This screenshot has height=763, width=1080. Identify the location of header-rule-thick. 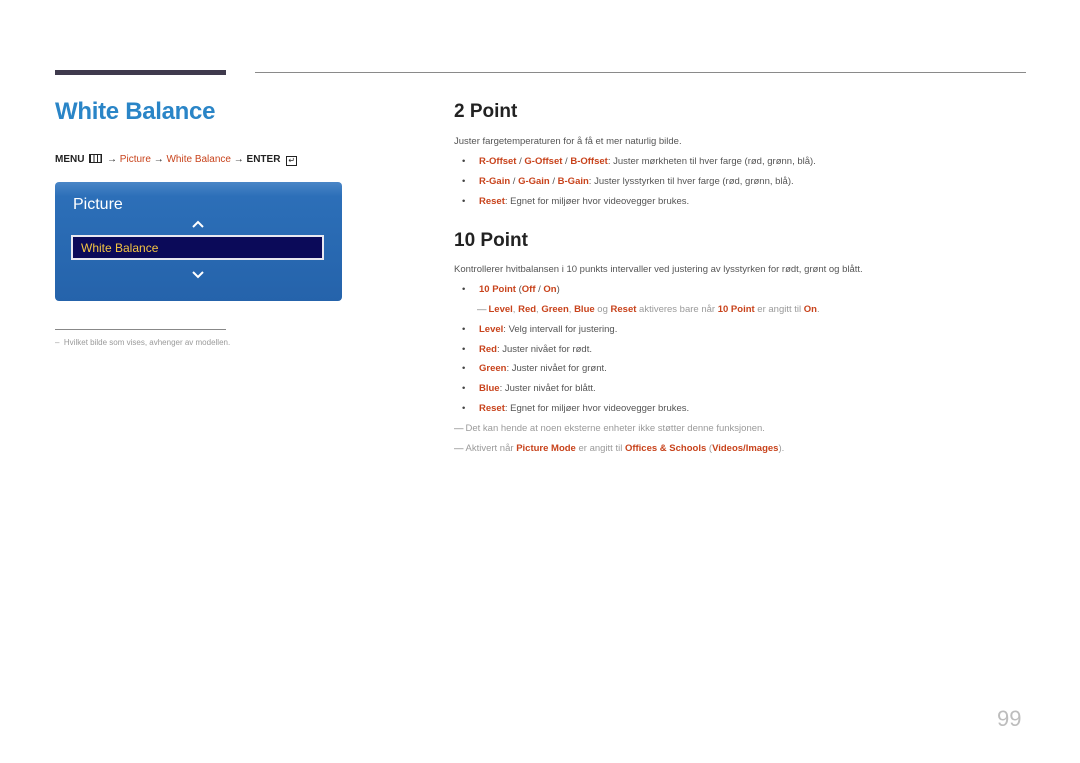
(140, 72).